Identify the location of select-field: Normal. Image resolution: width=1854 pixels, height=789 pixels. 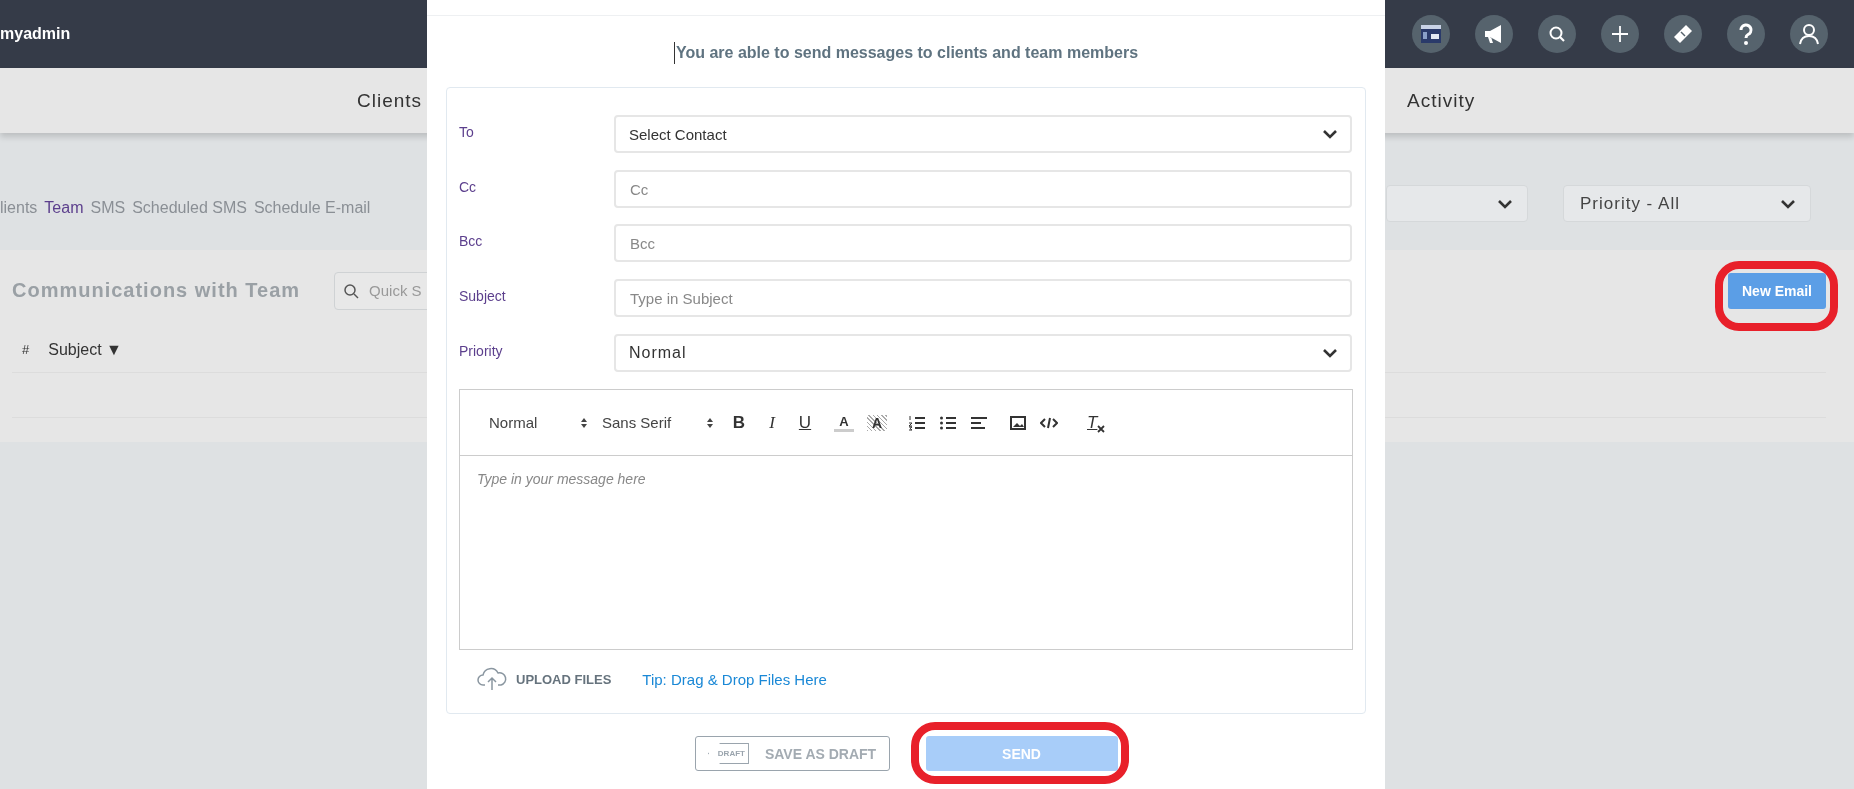
(983, 353).